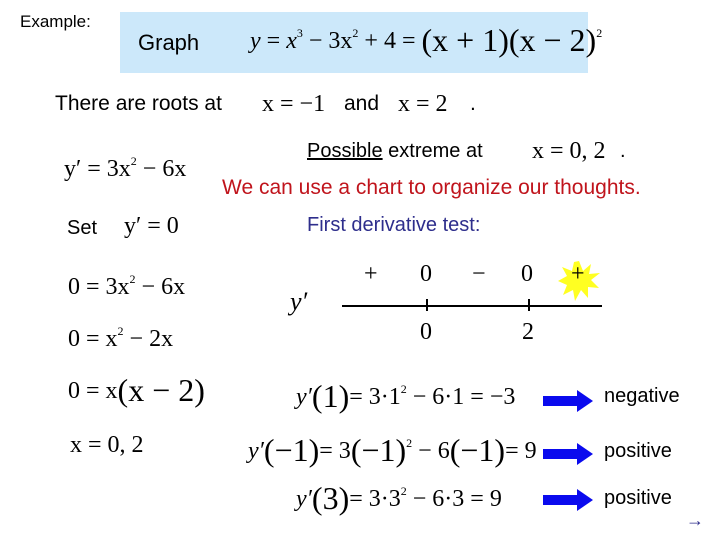 The height and width of the screenshot is (540, 720). I want to click on sign-chart: y′ + 0 − 0 + 0 2, so click(450, 305).